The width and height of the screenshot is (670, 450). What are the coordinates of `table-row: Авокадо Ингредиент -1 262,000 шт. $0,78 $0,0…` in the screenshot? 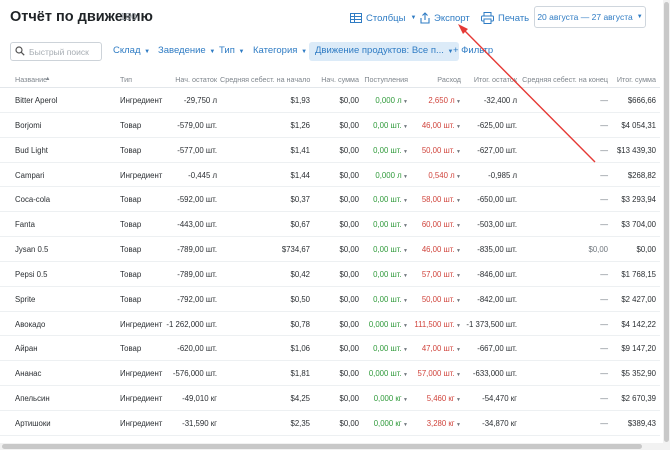 It's located at (330, 324).